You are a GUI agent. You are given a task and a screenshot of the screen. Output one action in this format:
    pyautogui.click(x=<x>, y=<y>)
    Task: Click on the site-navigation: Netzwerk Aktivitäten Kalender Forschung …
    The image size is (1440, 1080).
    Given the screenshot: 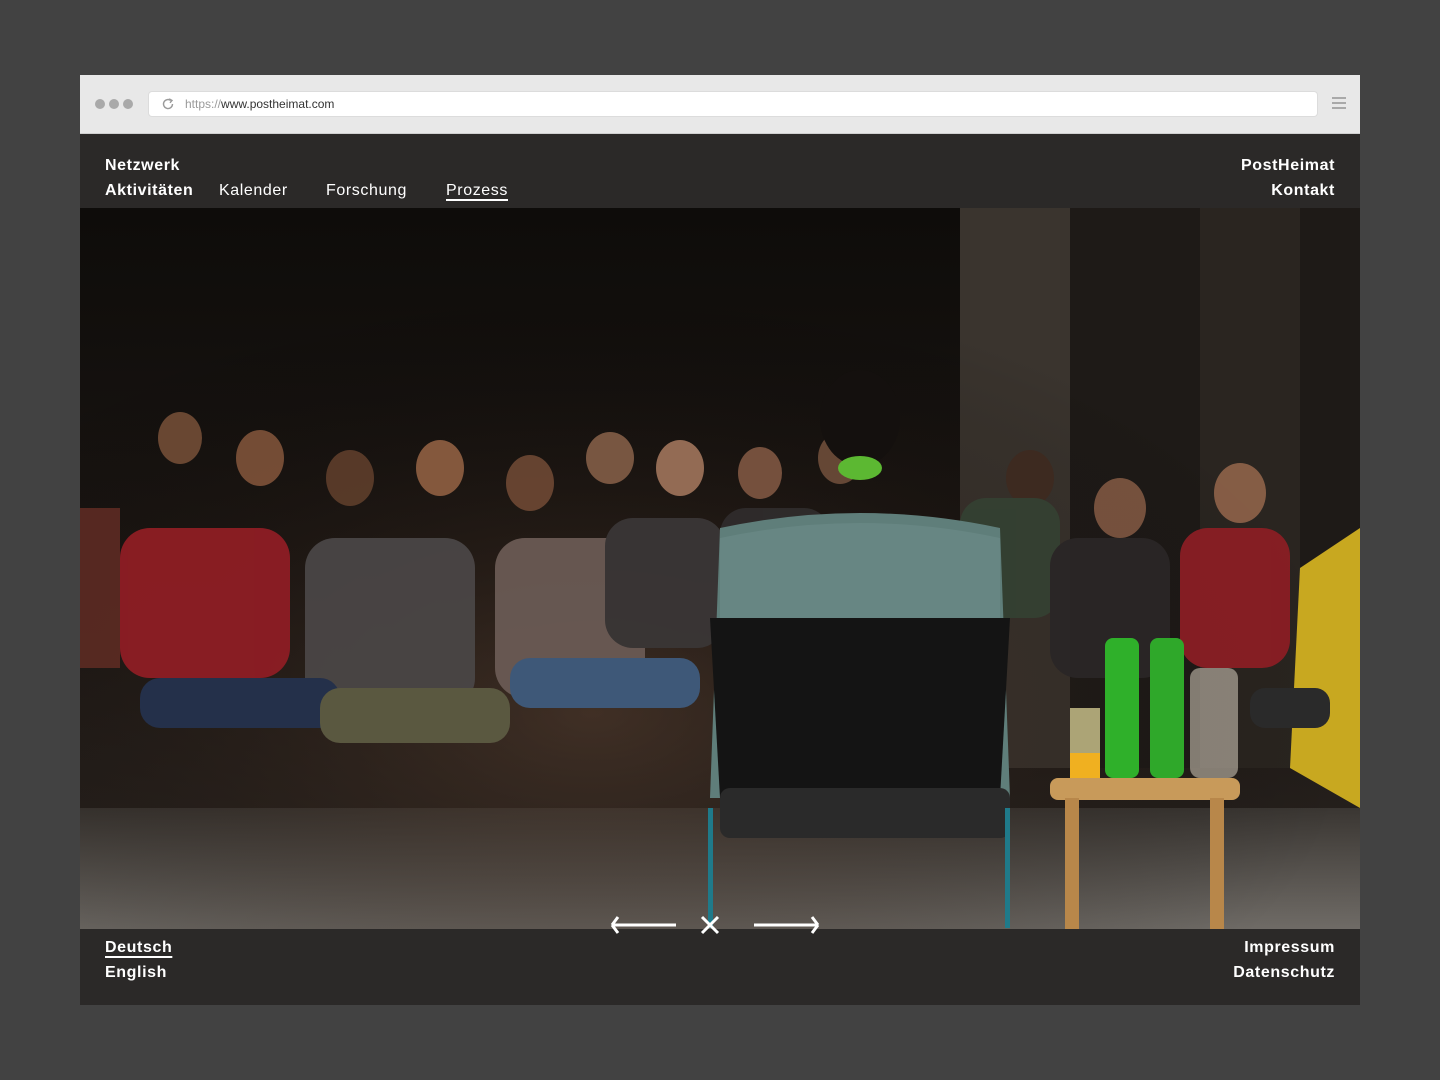 What is the action you would take?
    pyautogui.click(x=720, y=170)
    